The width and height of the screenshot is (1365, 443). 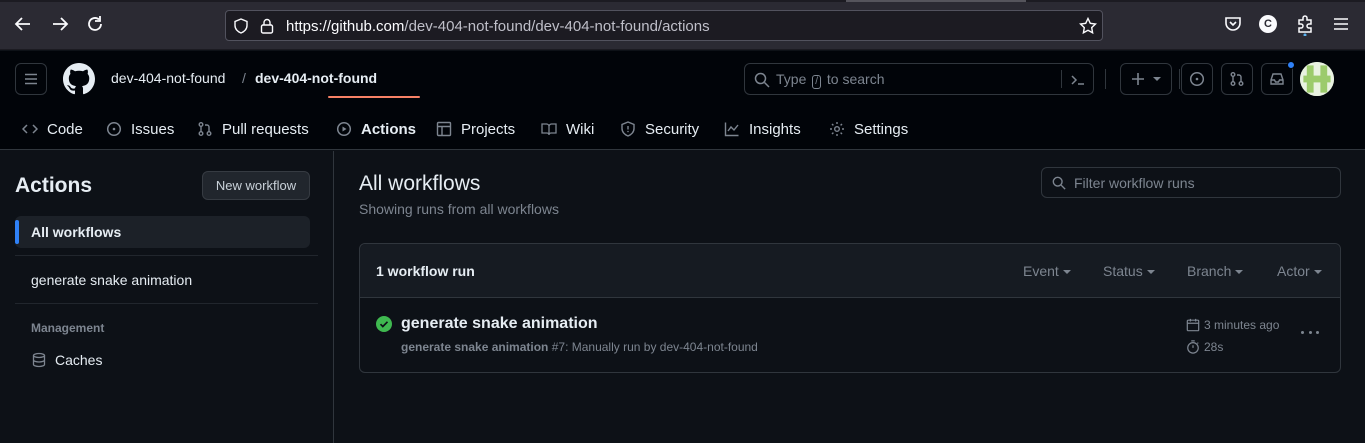 I want to click on tab-wiki: Wiki, so click(x=567, y=129).